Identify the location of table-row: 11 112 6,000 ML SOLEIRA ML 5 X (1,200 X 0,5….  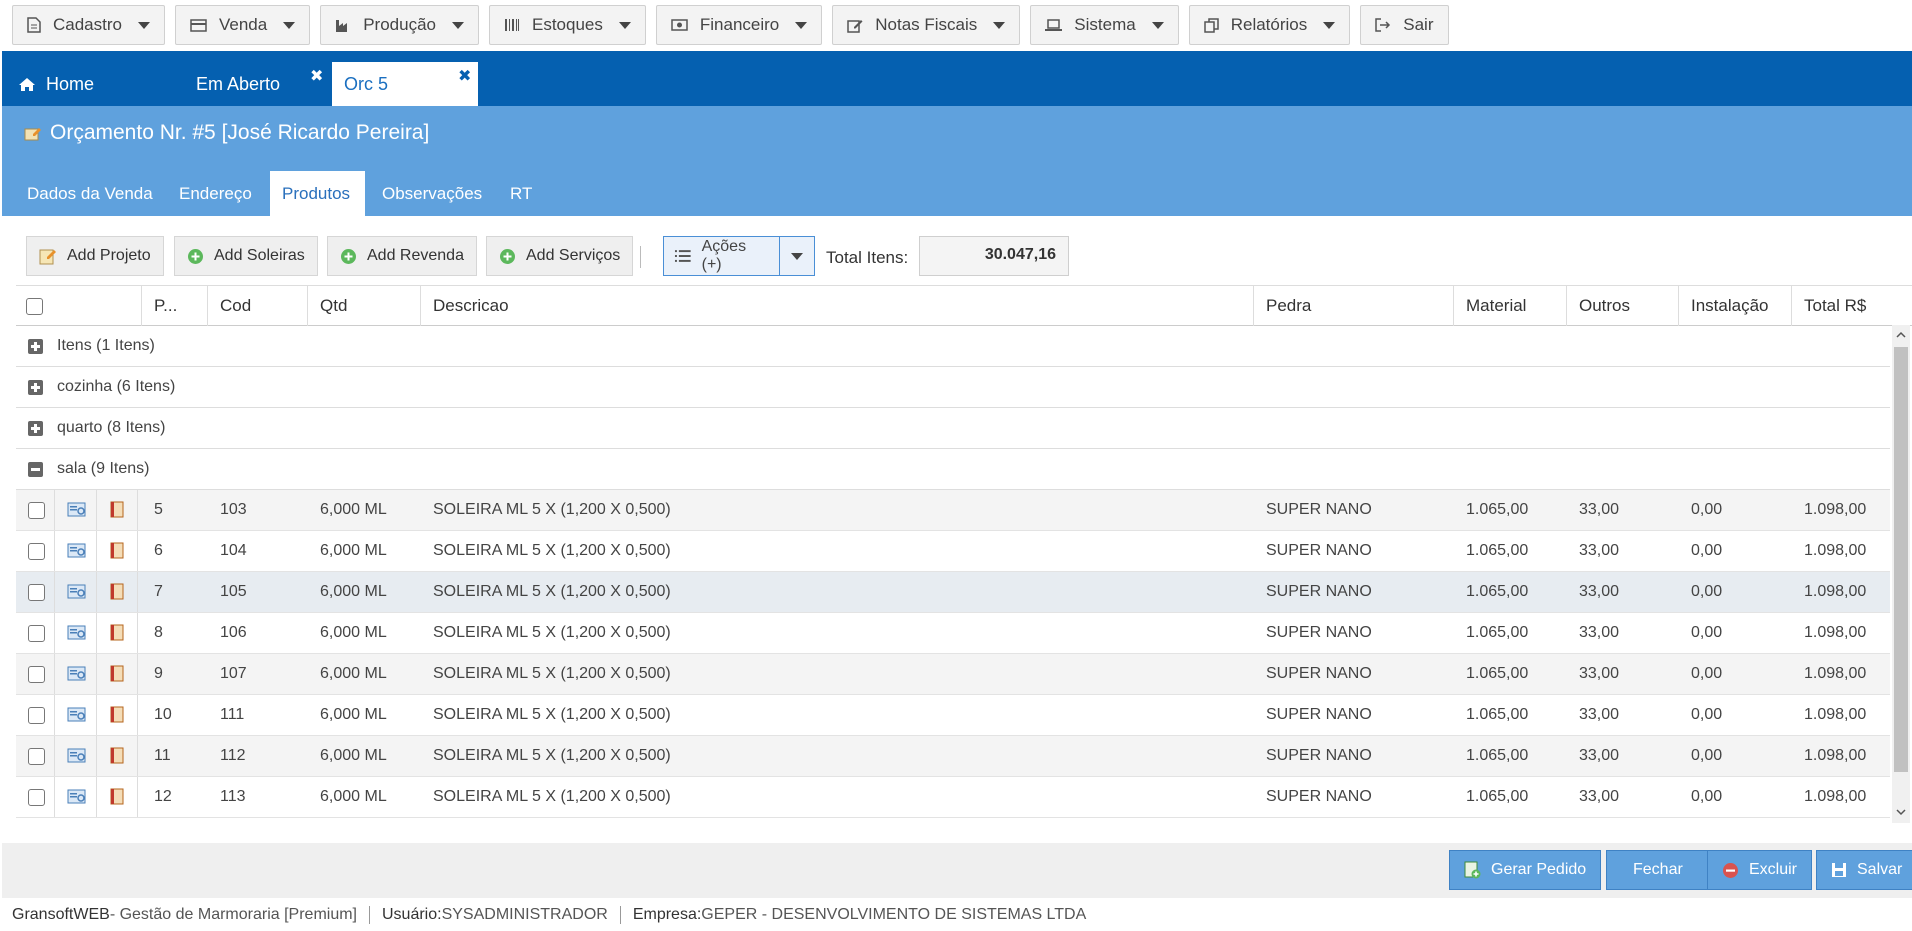
(953, 756).